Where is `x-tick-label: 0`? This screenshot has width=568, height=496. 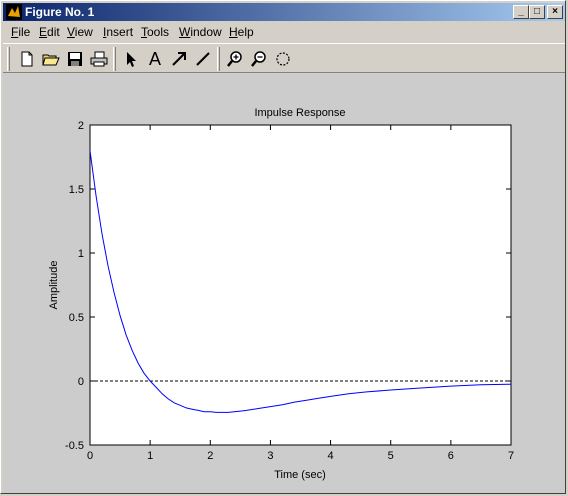 x-tick-label: 0 is located at coordinates (90, 456).